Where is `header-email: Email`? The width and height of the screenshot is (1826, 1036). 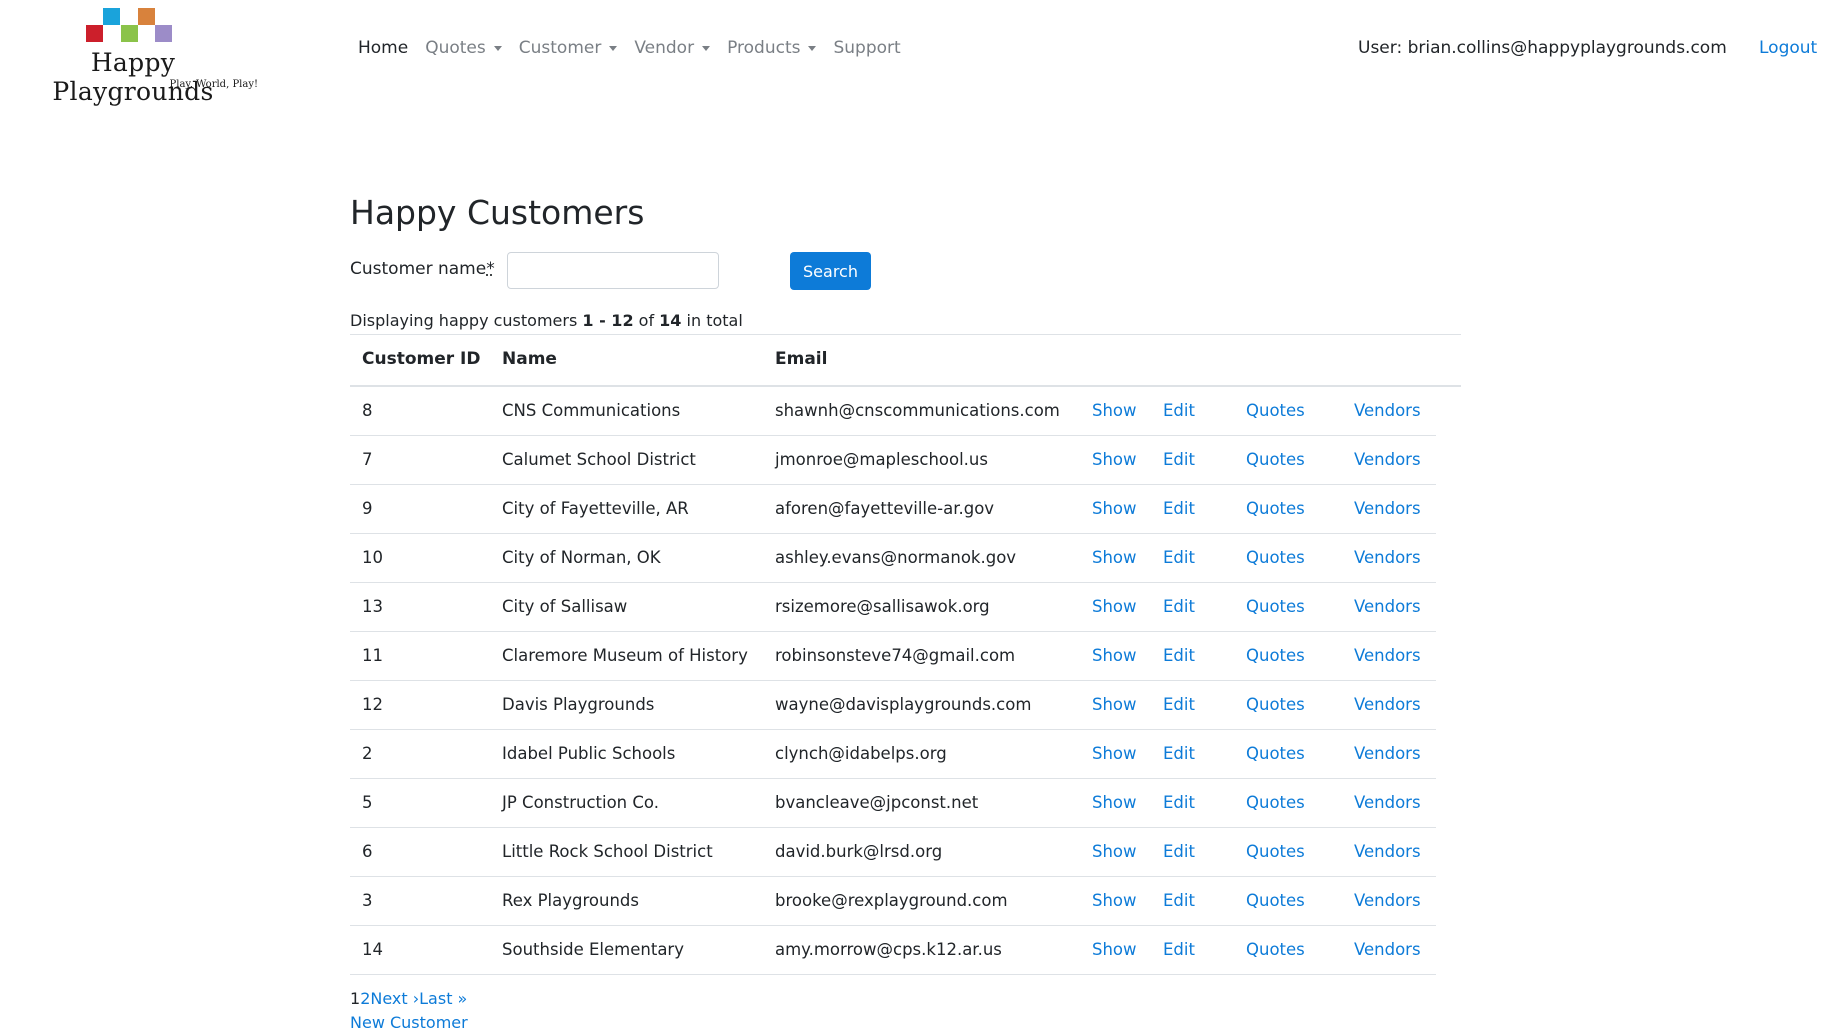 header-email: Email is located at coordinates (801, 359).